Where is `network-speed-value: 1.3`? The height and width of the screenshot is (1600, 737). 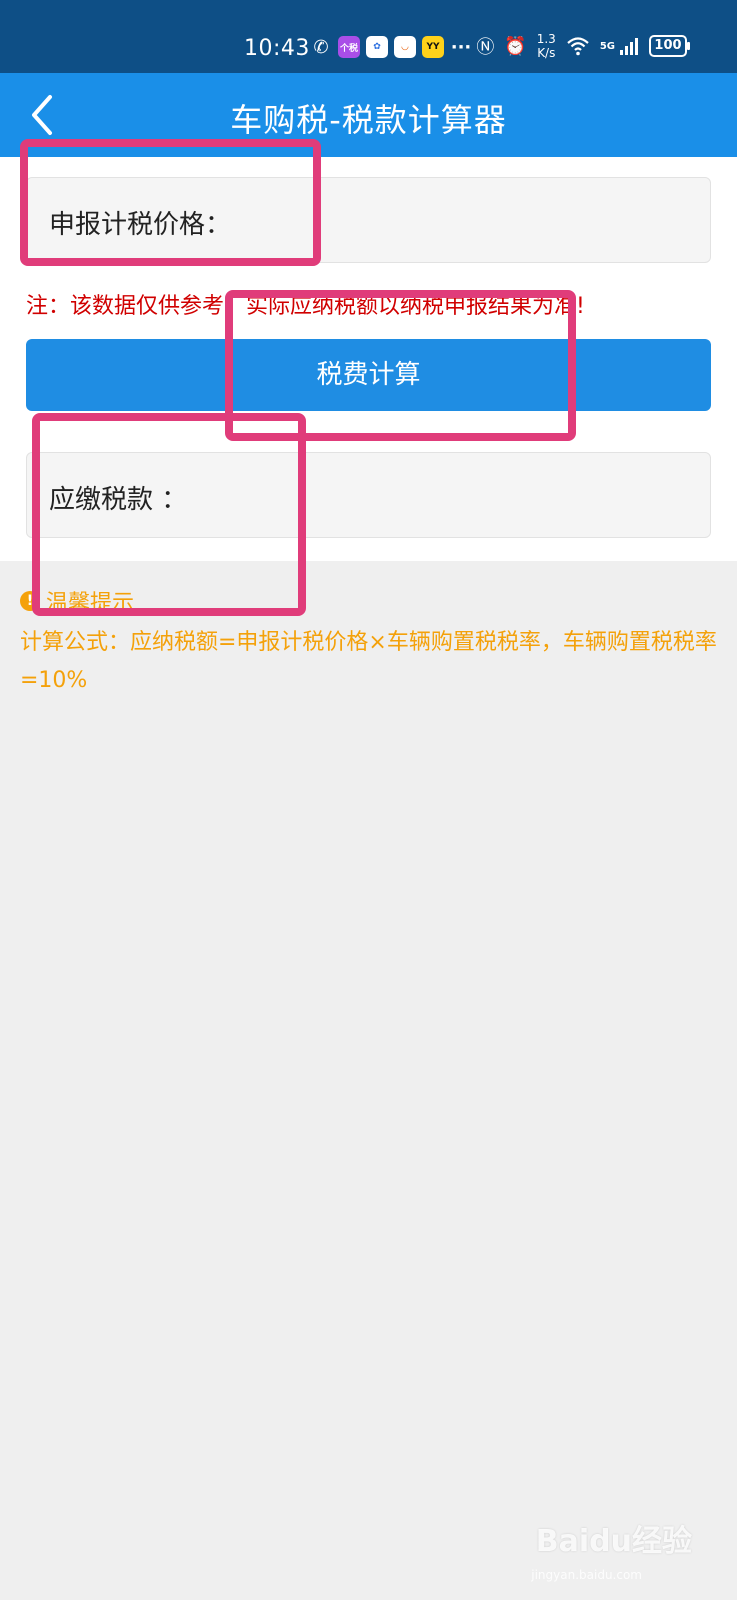
network-speed-value: 1.3 is located at coordinates (546, 39).